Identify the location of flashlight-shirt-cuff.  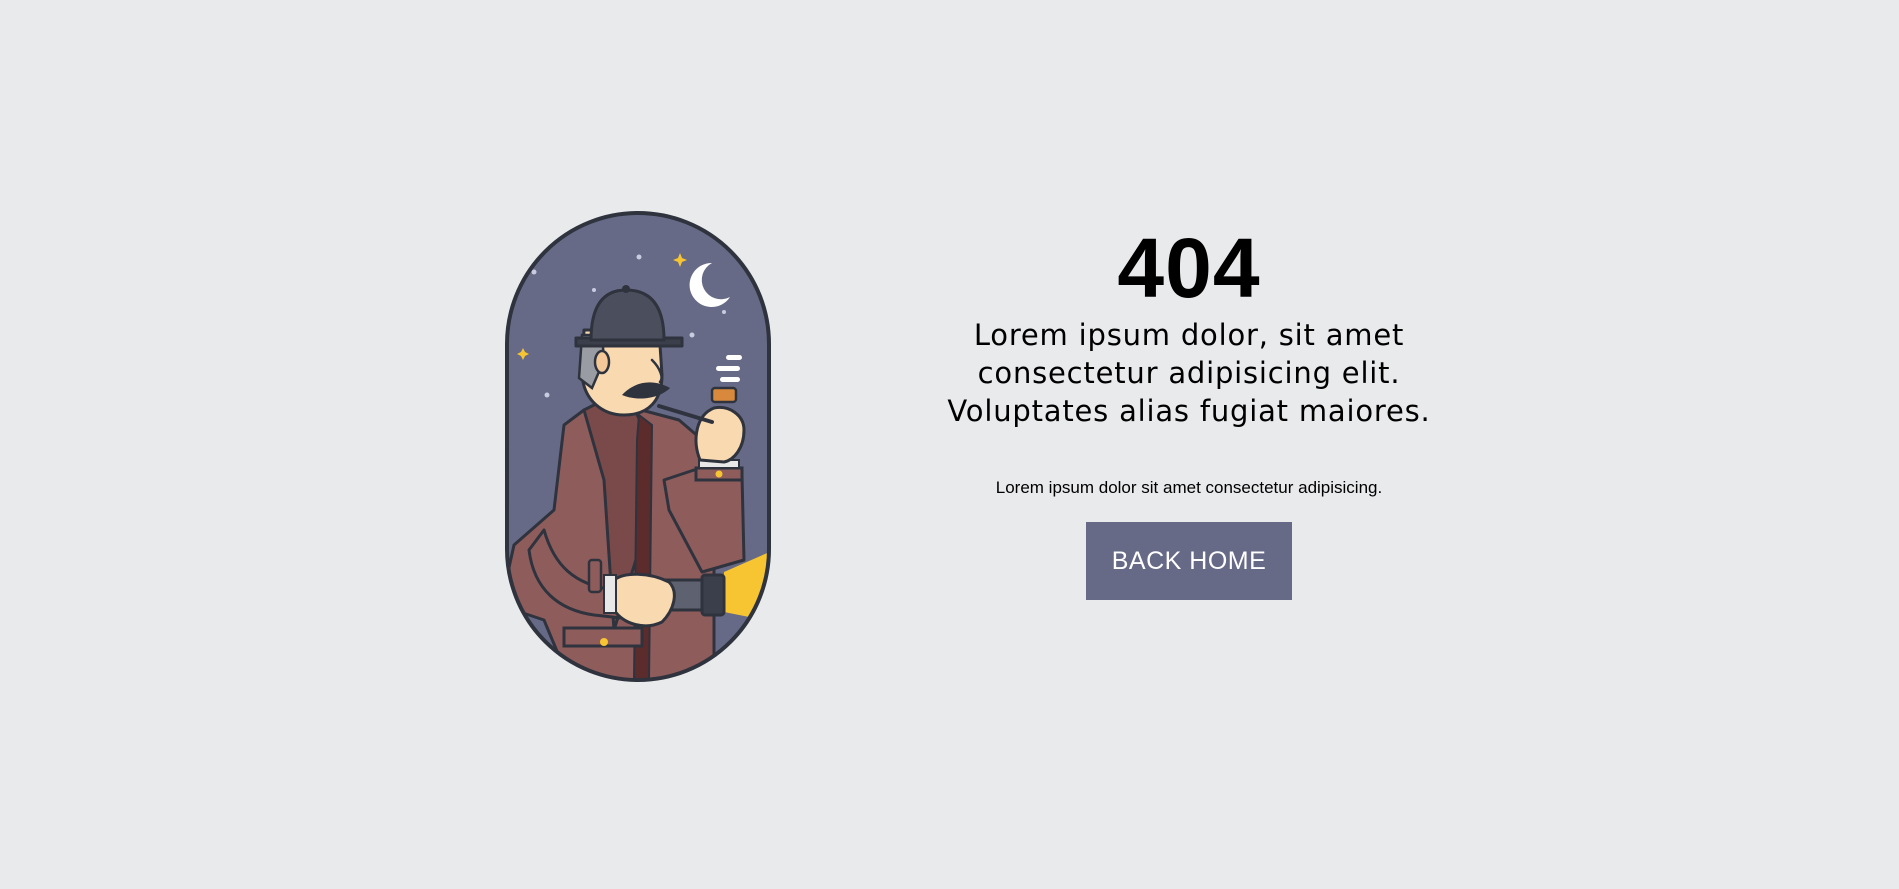
(610, 594).